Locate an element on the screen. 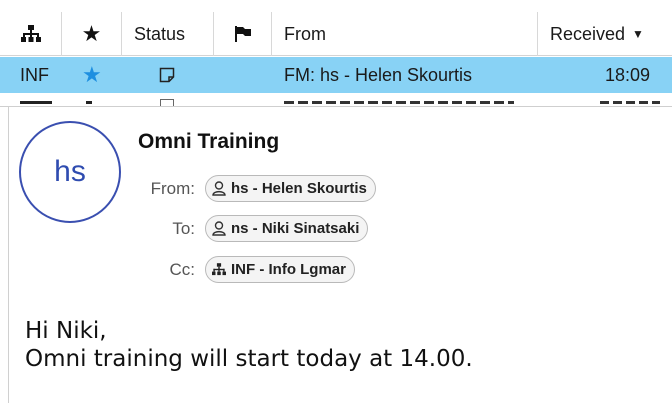 Image resolution: width=672 pixels, height=403 pixels. from-cell: FM: hs - Helen Skourtis is located at coordinates (378, 74).